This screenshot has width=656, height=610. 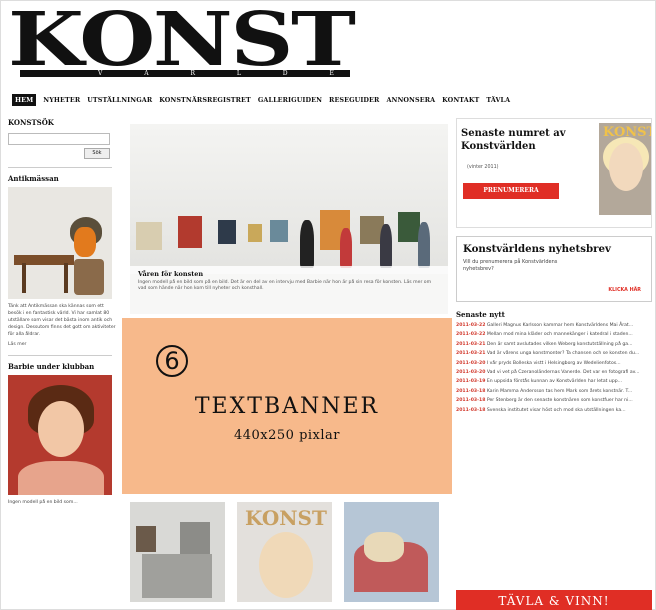 I want to click on nav-item-galleriguiden: GALLERIGUIDEN, so click(x=290, y=100).